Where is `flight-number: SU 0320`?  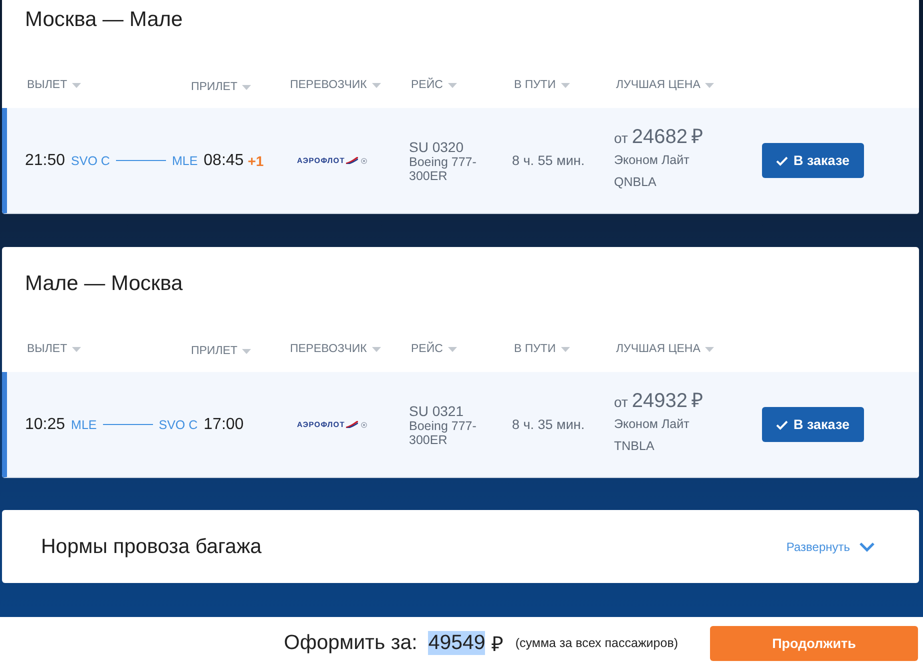 flight-number: SU 0320 is located at coordinates (436, 146).